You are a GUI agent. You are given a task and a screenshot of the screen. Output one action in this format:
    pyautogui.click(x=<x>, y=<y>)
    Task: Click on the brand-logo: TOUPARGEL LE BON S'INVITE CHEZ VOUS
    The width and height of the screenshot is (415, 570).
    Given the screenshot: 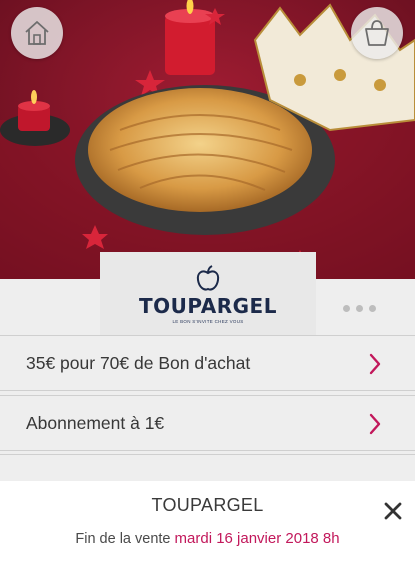 What is the action you would take?
    pyautogui.click(x=208, y=293)
    